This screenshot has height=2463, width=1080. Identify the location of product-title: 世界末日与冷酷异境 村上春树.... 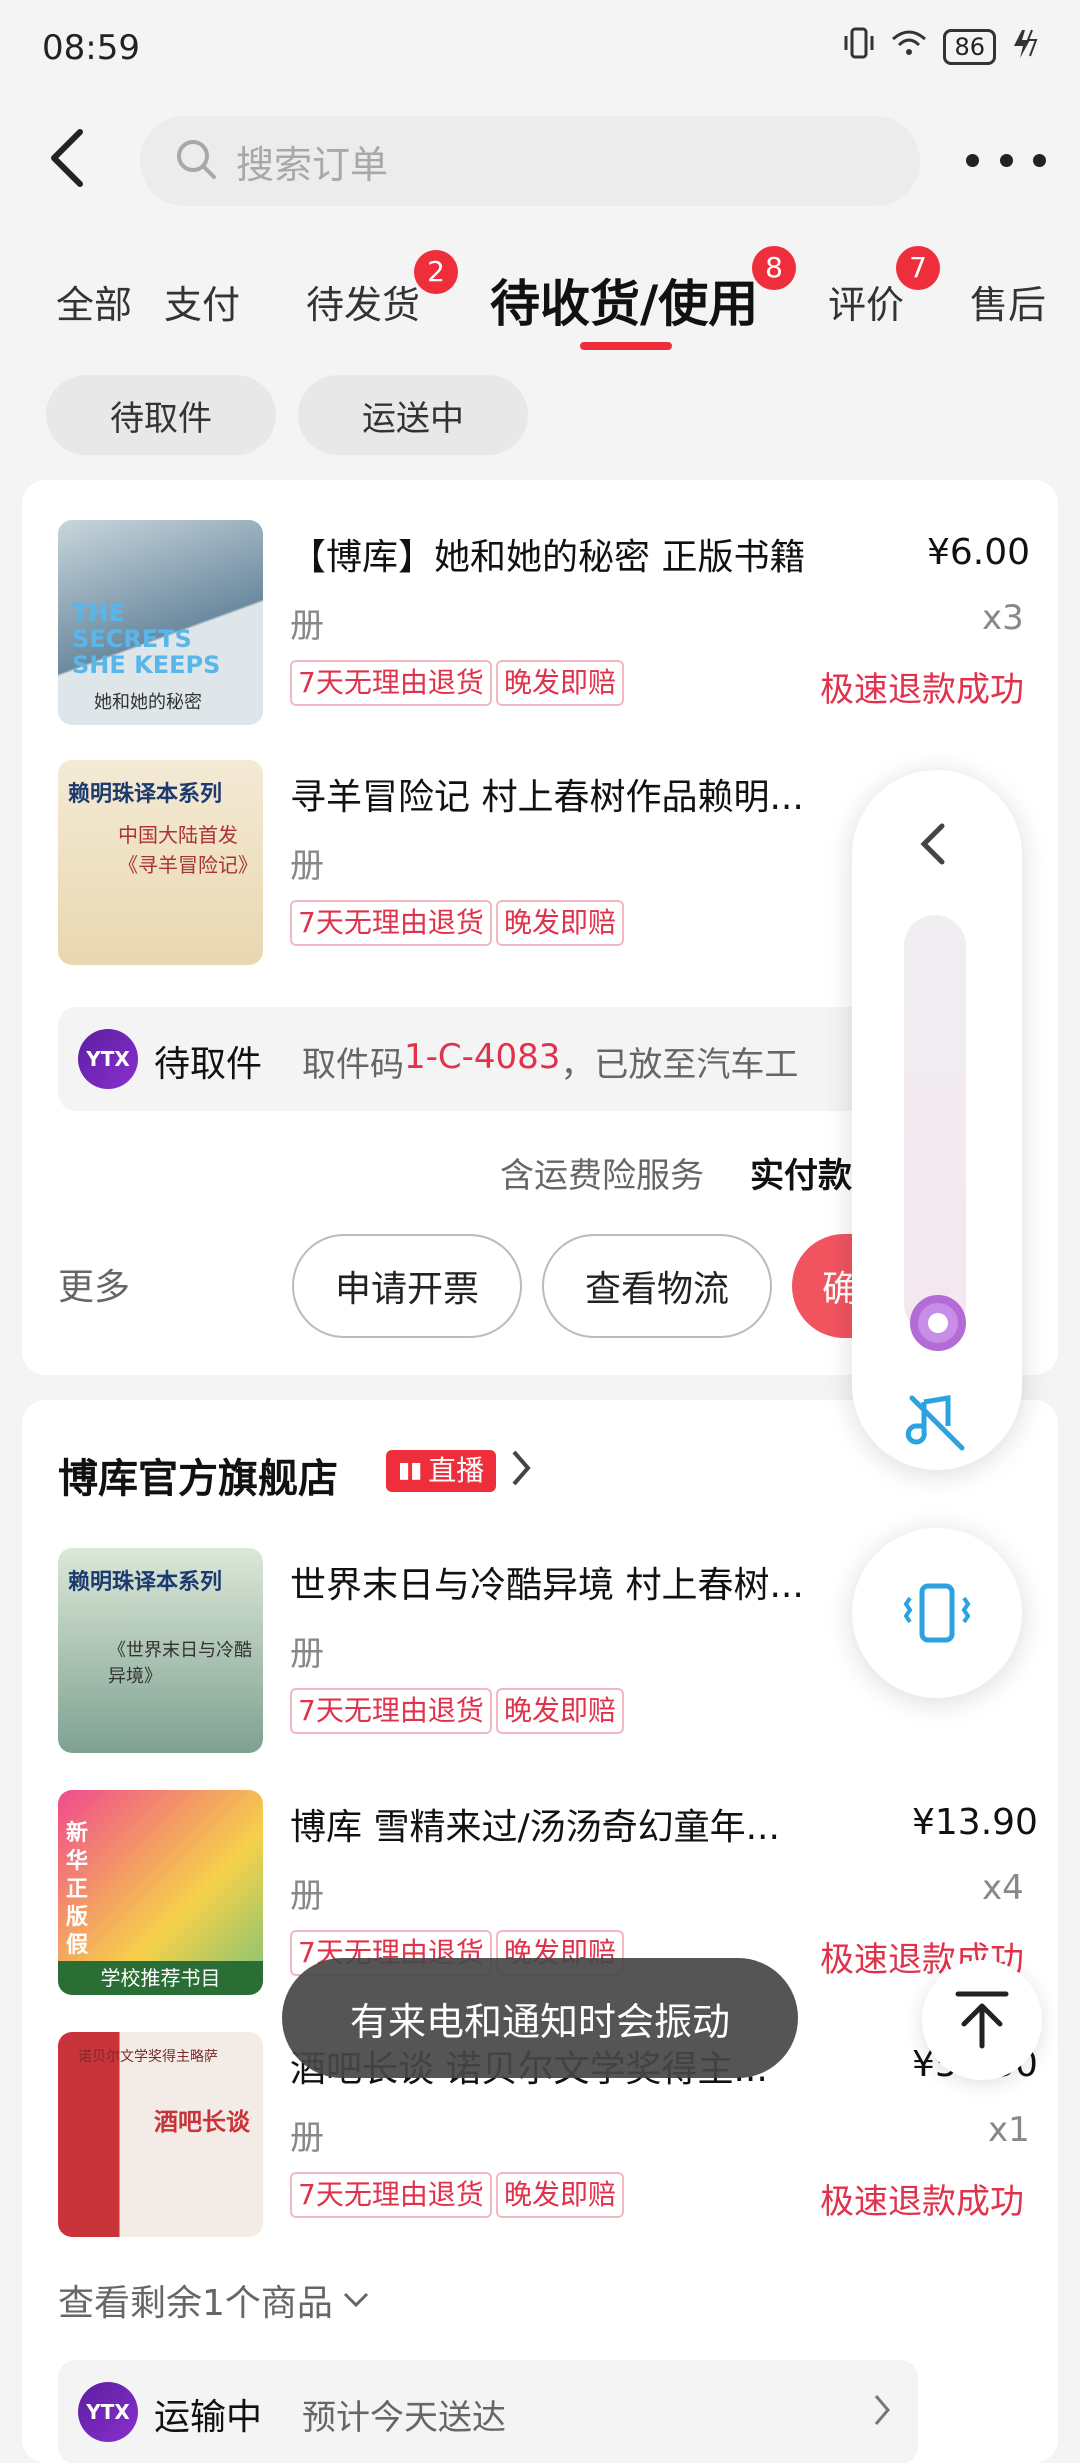
(570, 1582).